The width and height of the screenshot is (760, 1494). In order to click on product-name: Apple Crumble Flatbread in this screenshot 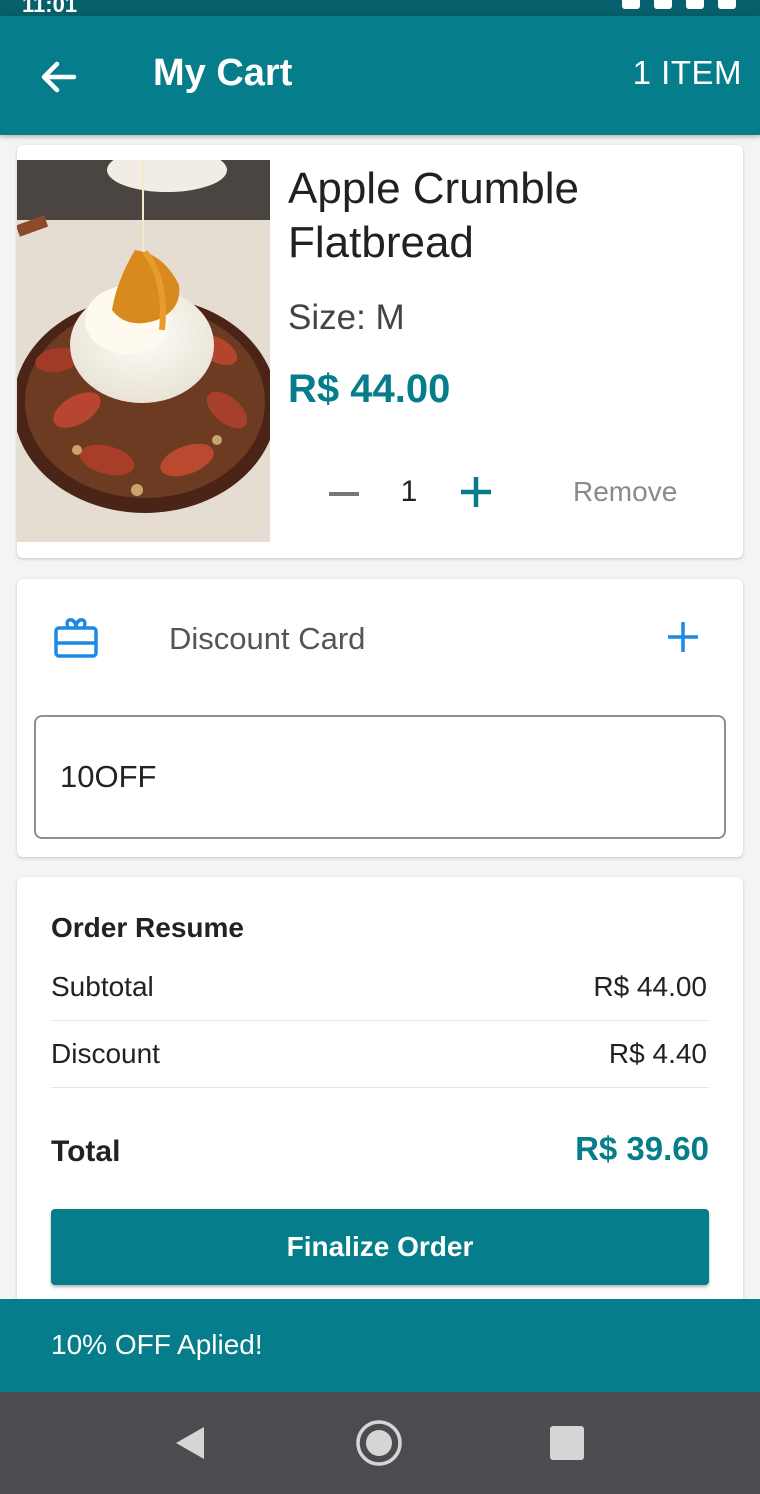, I will do `click(434, 215)`.